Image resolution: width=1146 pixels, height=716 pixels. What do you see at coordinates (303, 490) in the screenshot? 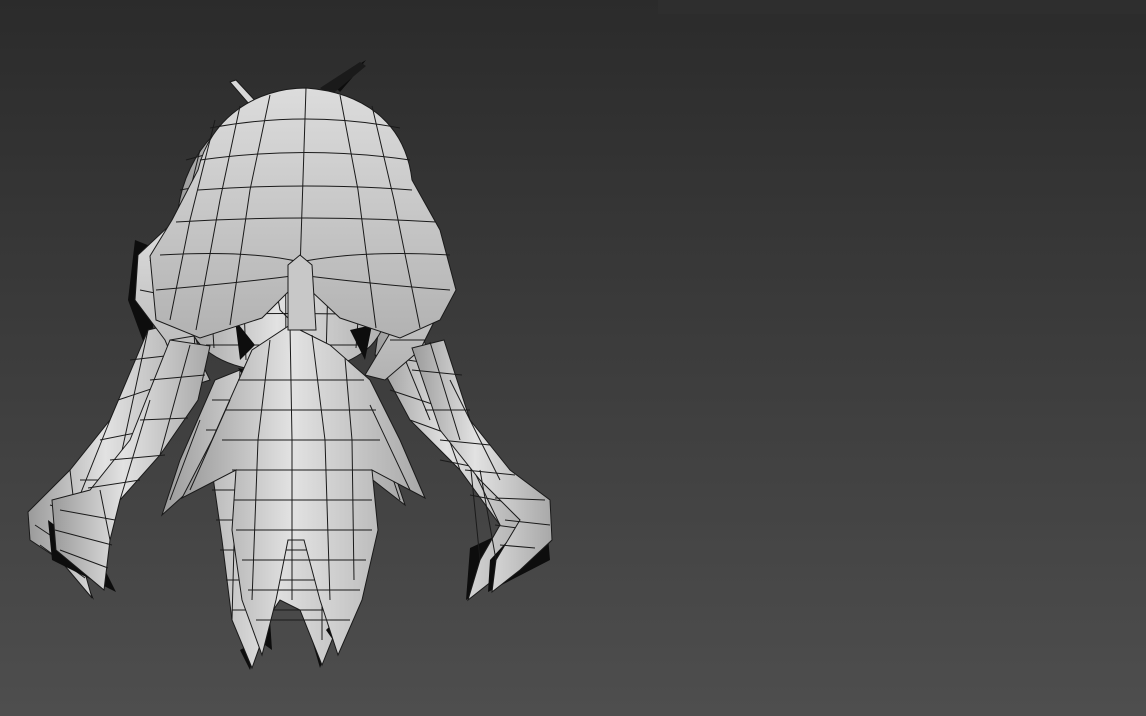
I see `body-back` at bounding box center [303, 490].